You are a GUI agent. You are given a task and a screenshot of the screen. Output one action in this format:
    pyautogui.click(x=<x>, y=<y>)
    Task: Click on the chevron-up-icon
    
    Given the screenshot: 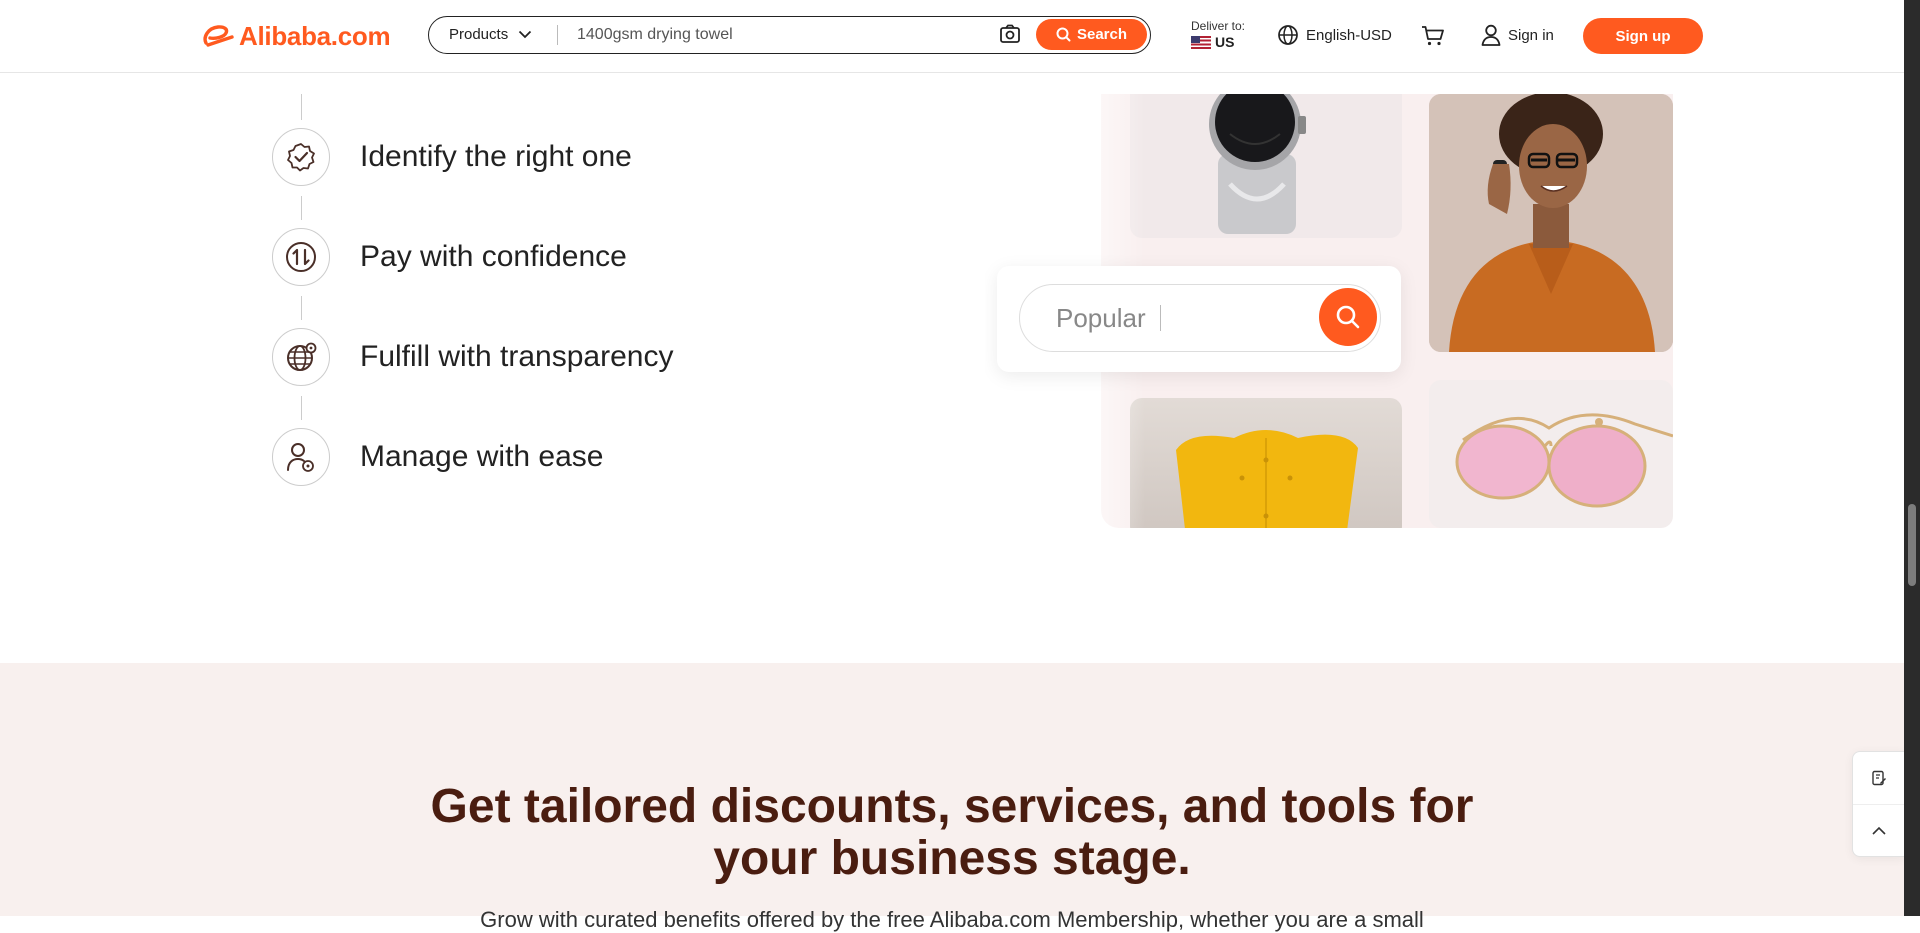 What is the action you would take?
    pyautogui.click(x=1879, y=830)
    